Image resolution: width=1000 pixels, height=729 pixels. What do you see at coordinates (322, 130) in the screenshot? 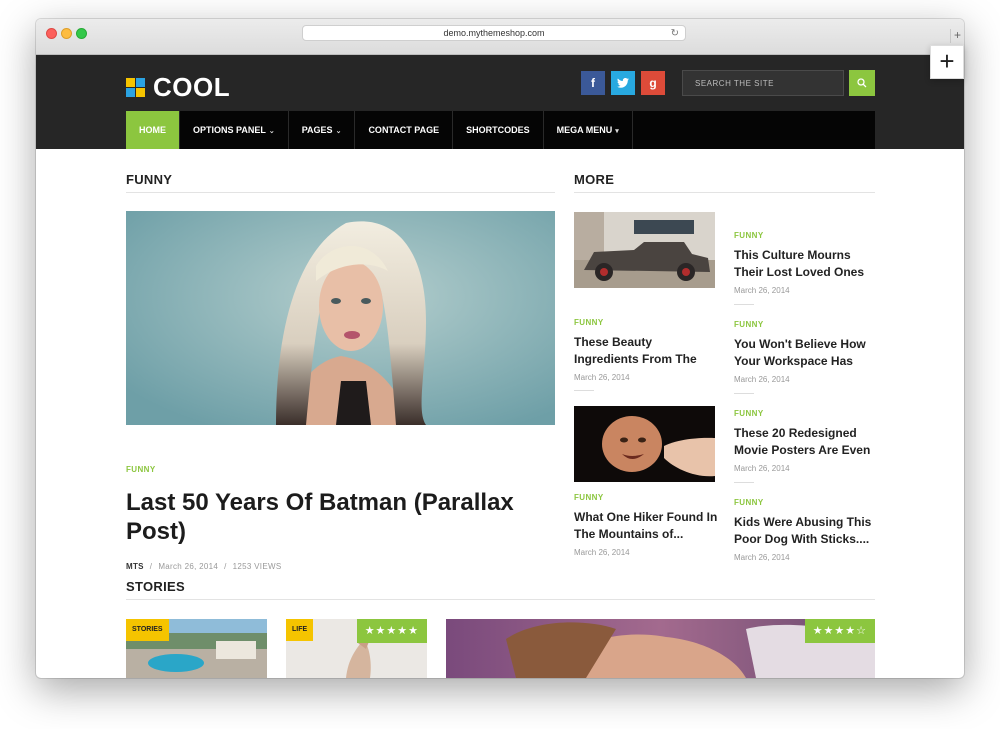
I see `nav-item-pages: PAGES ⌄` at bounding box center [322, 130].